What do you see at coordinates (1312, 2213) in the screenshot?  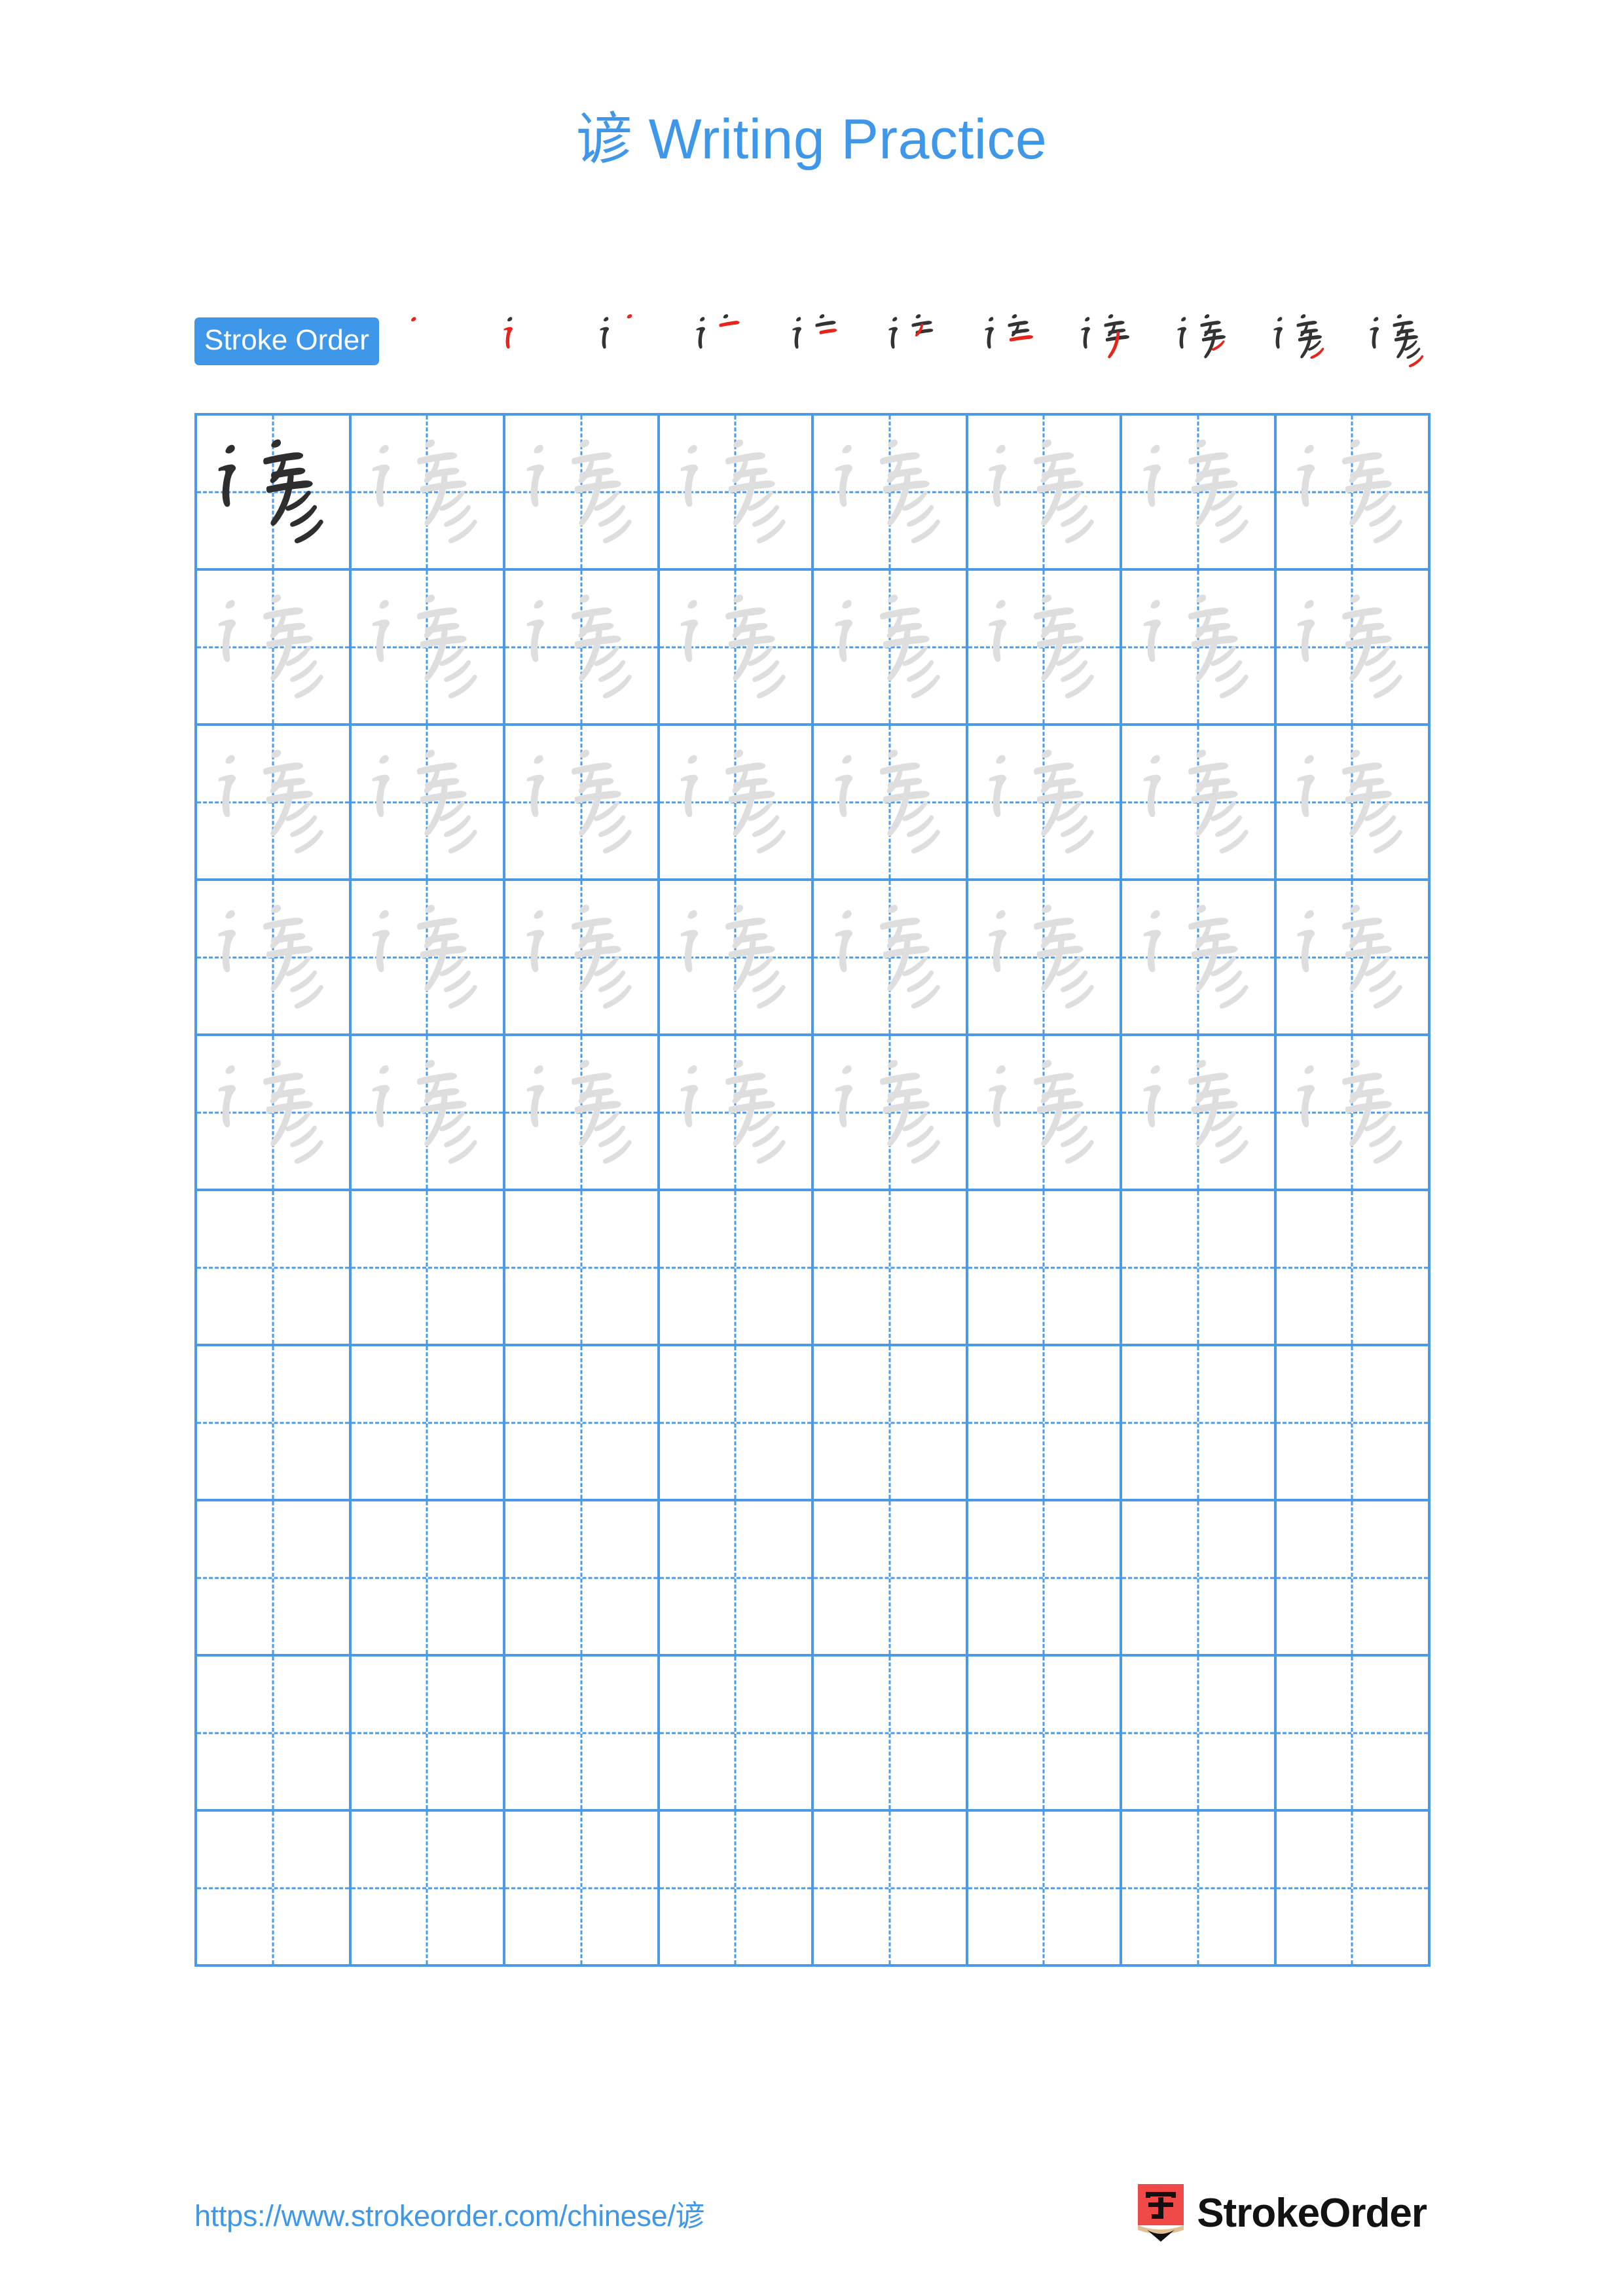 I see `brand-name: StrokeOrder` at bounding box center [1312, 2213].